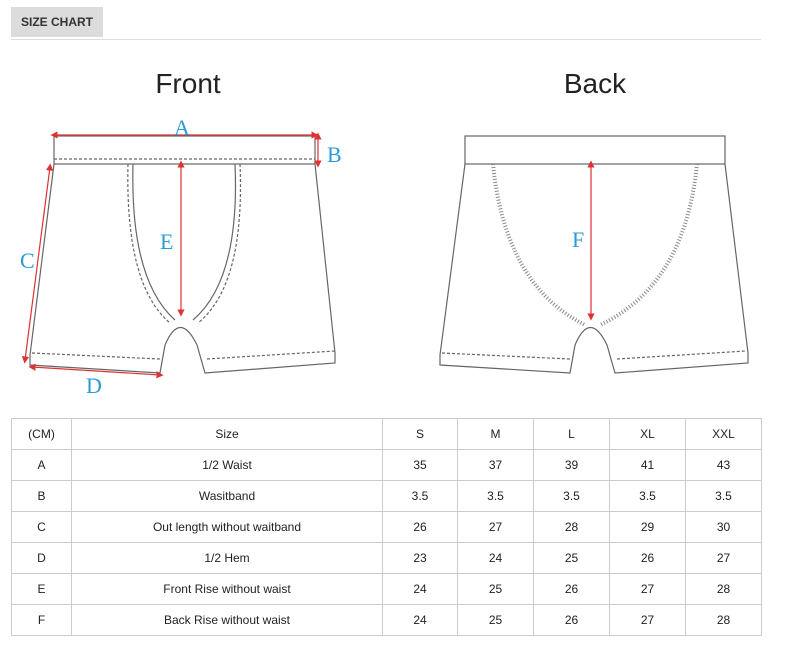 The height and width of the screenshot is (649, 805). What do you see at coordinates (420, 434) in the screenshot?
I see `header-cell: S` at bounding box center [420, 434].